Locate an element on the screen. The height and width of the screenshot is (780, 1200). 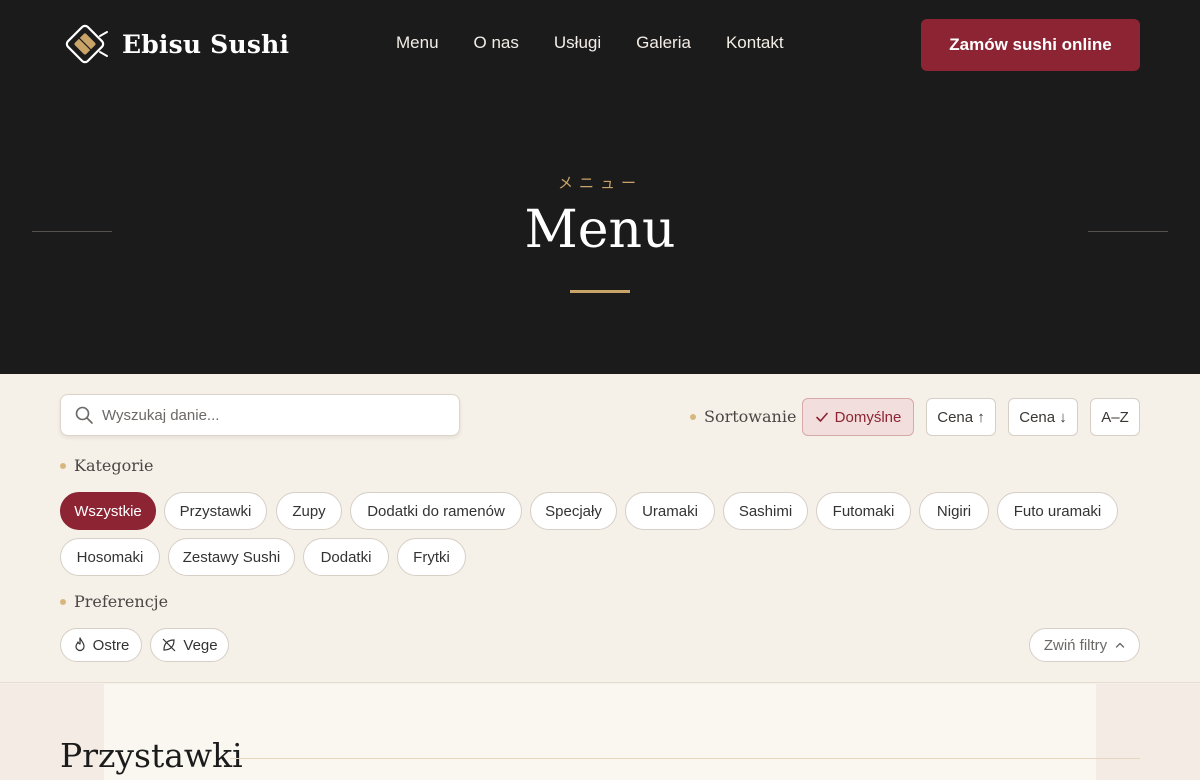
check-icon is located at coordinates (821, 417).